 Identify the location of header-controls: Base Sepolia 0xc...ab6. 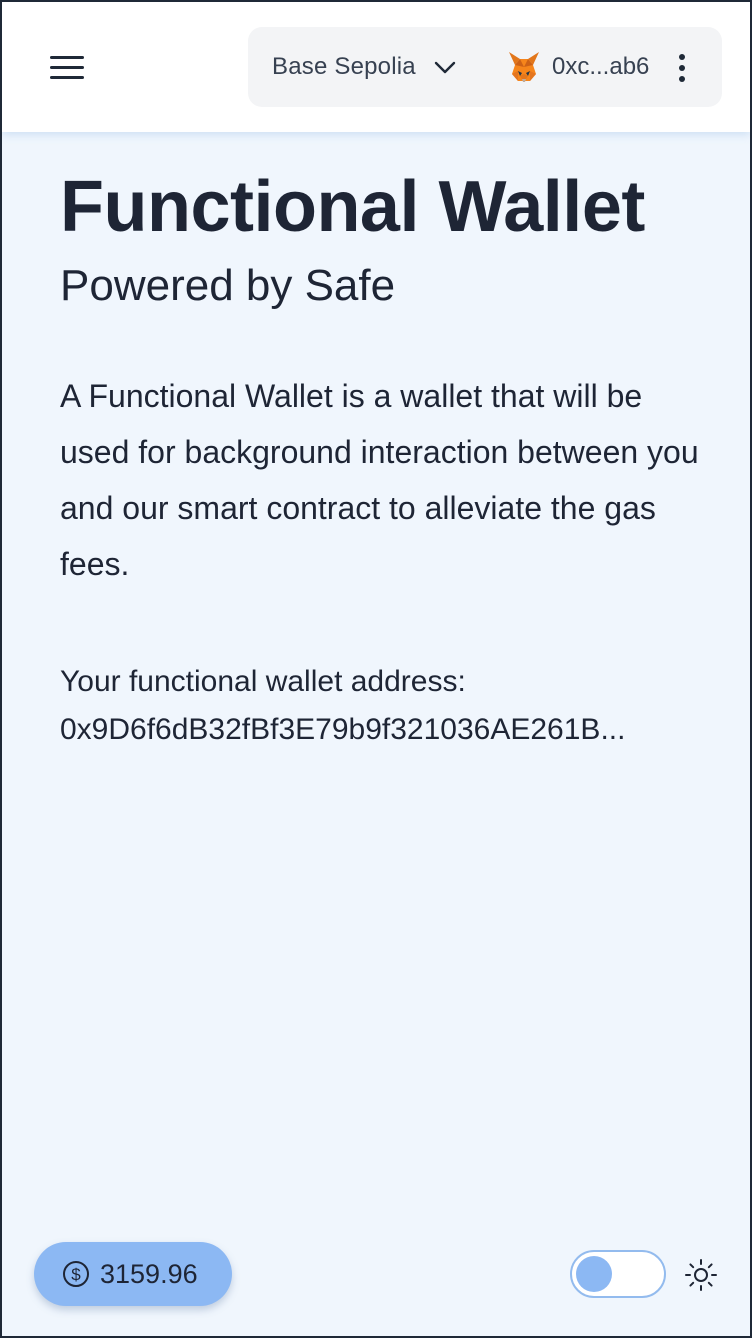
(485, 67).